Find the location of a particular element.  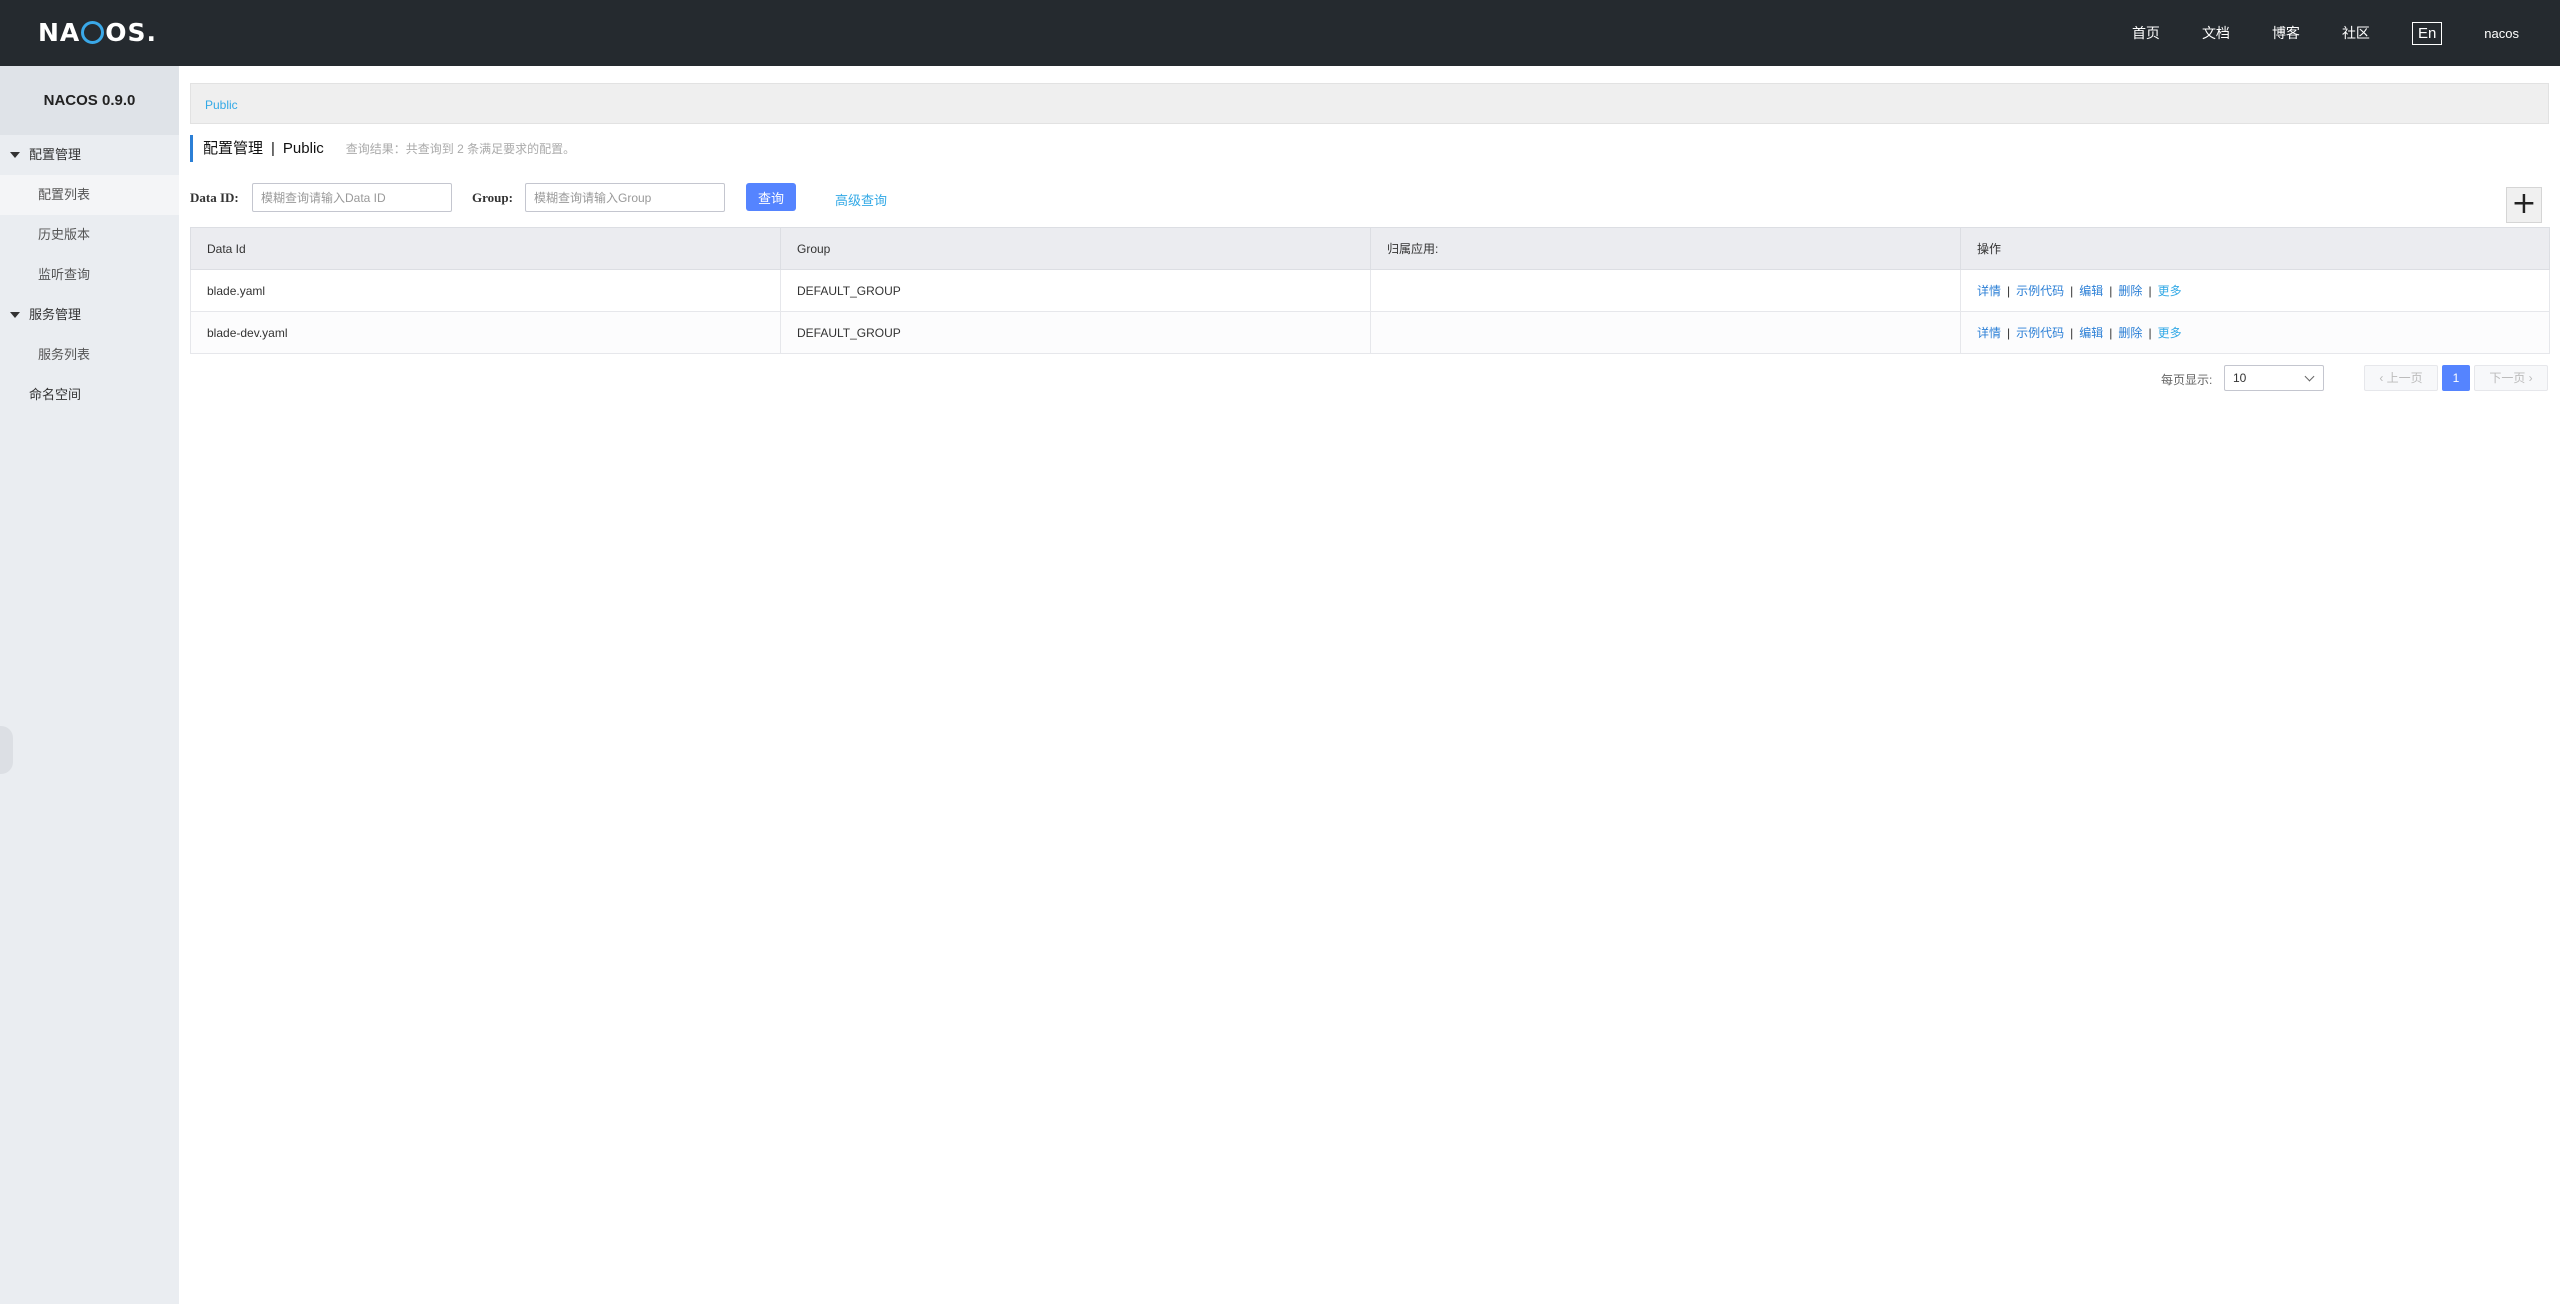

chevron-down-icon is located at coordinates (2309, 376).